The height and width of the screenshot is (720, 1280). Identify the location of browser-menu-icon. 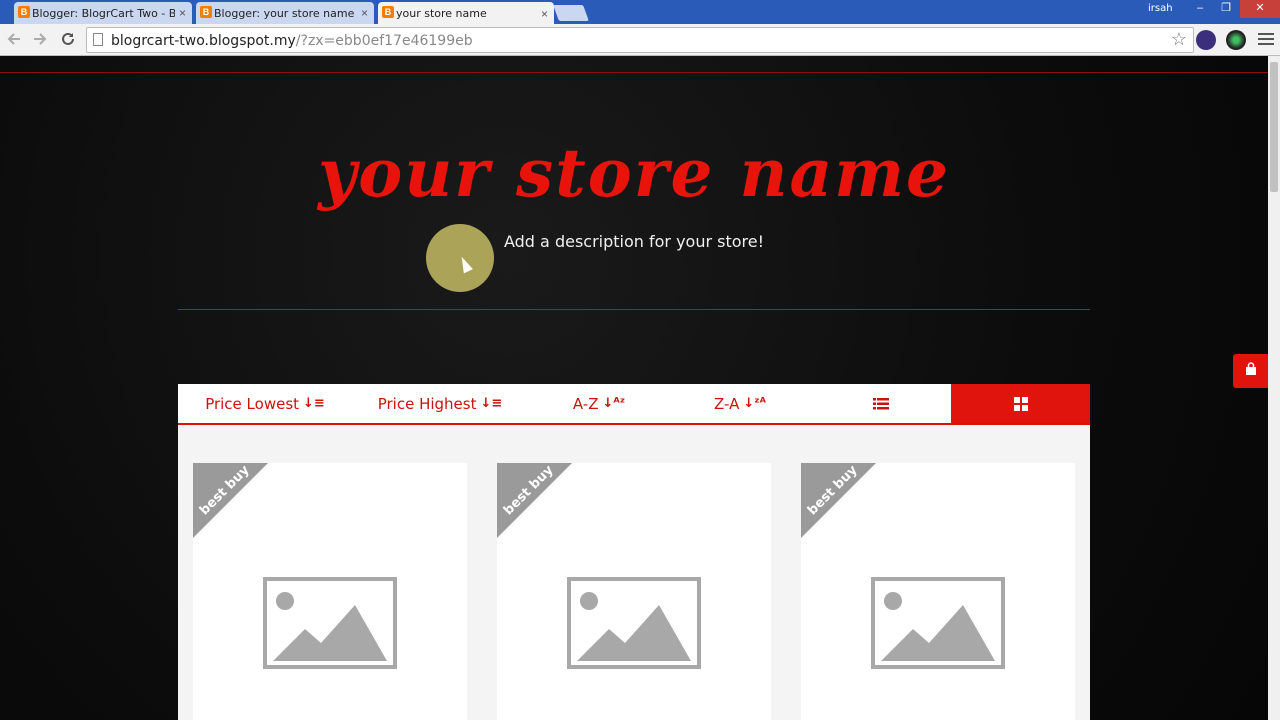
(1266, 40).